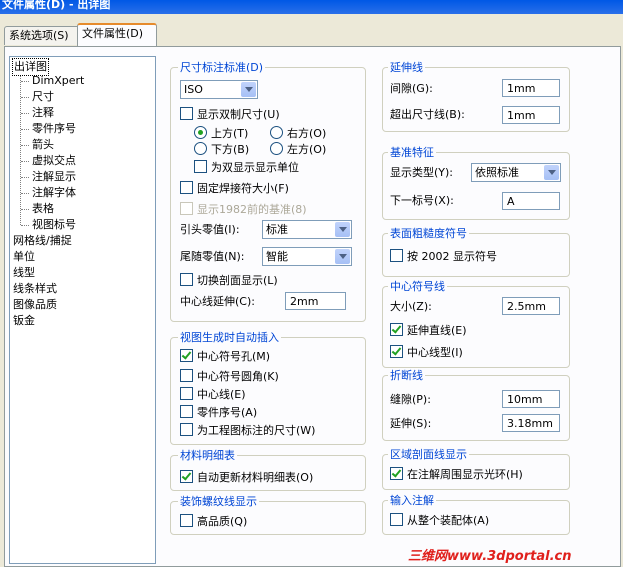  I want to click on centerline-extension-input: 2mm, so click(315, 301).